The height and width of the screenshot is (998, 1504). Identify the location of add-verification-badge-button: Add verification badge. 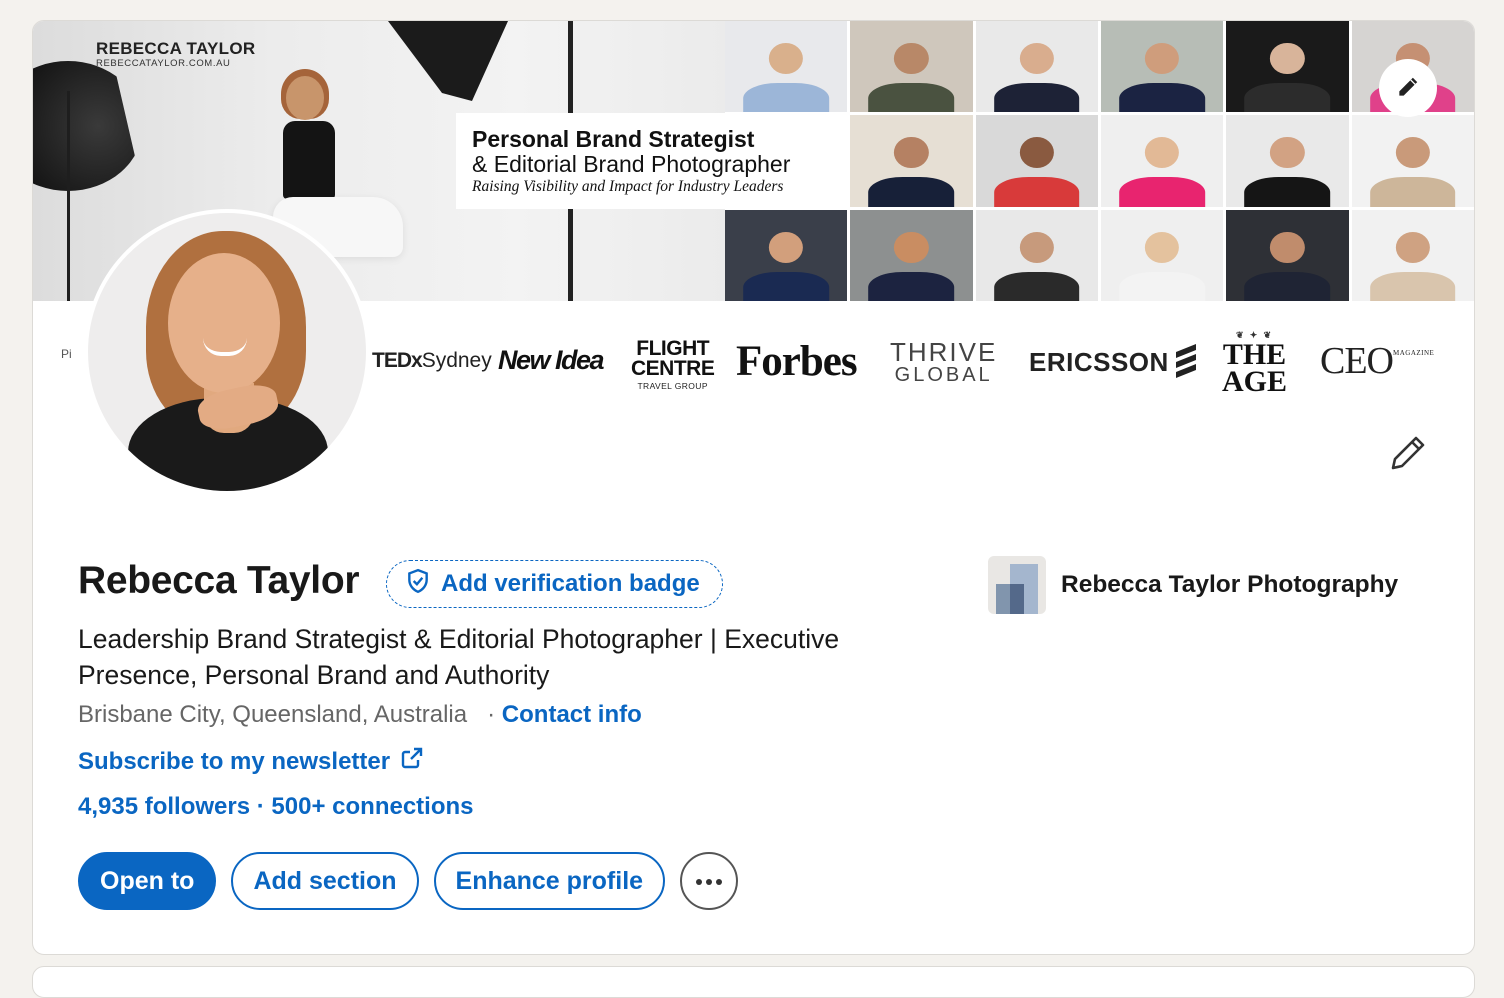
(554, 584).